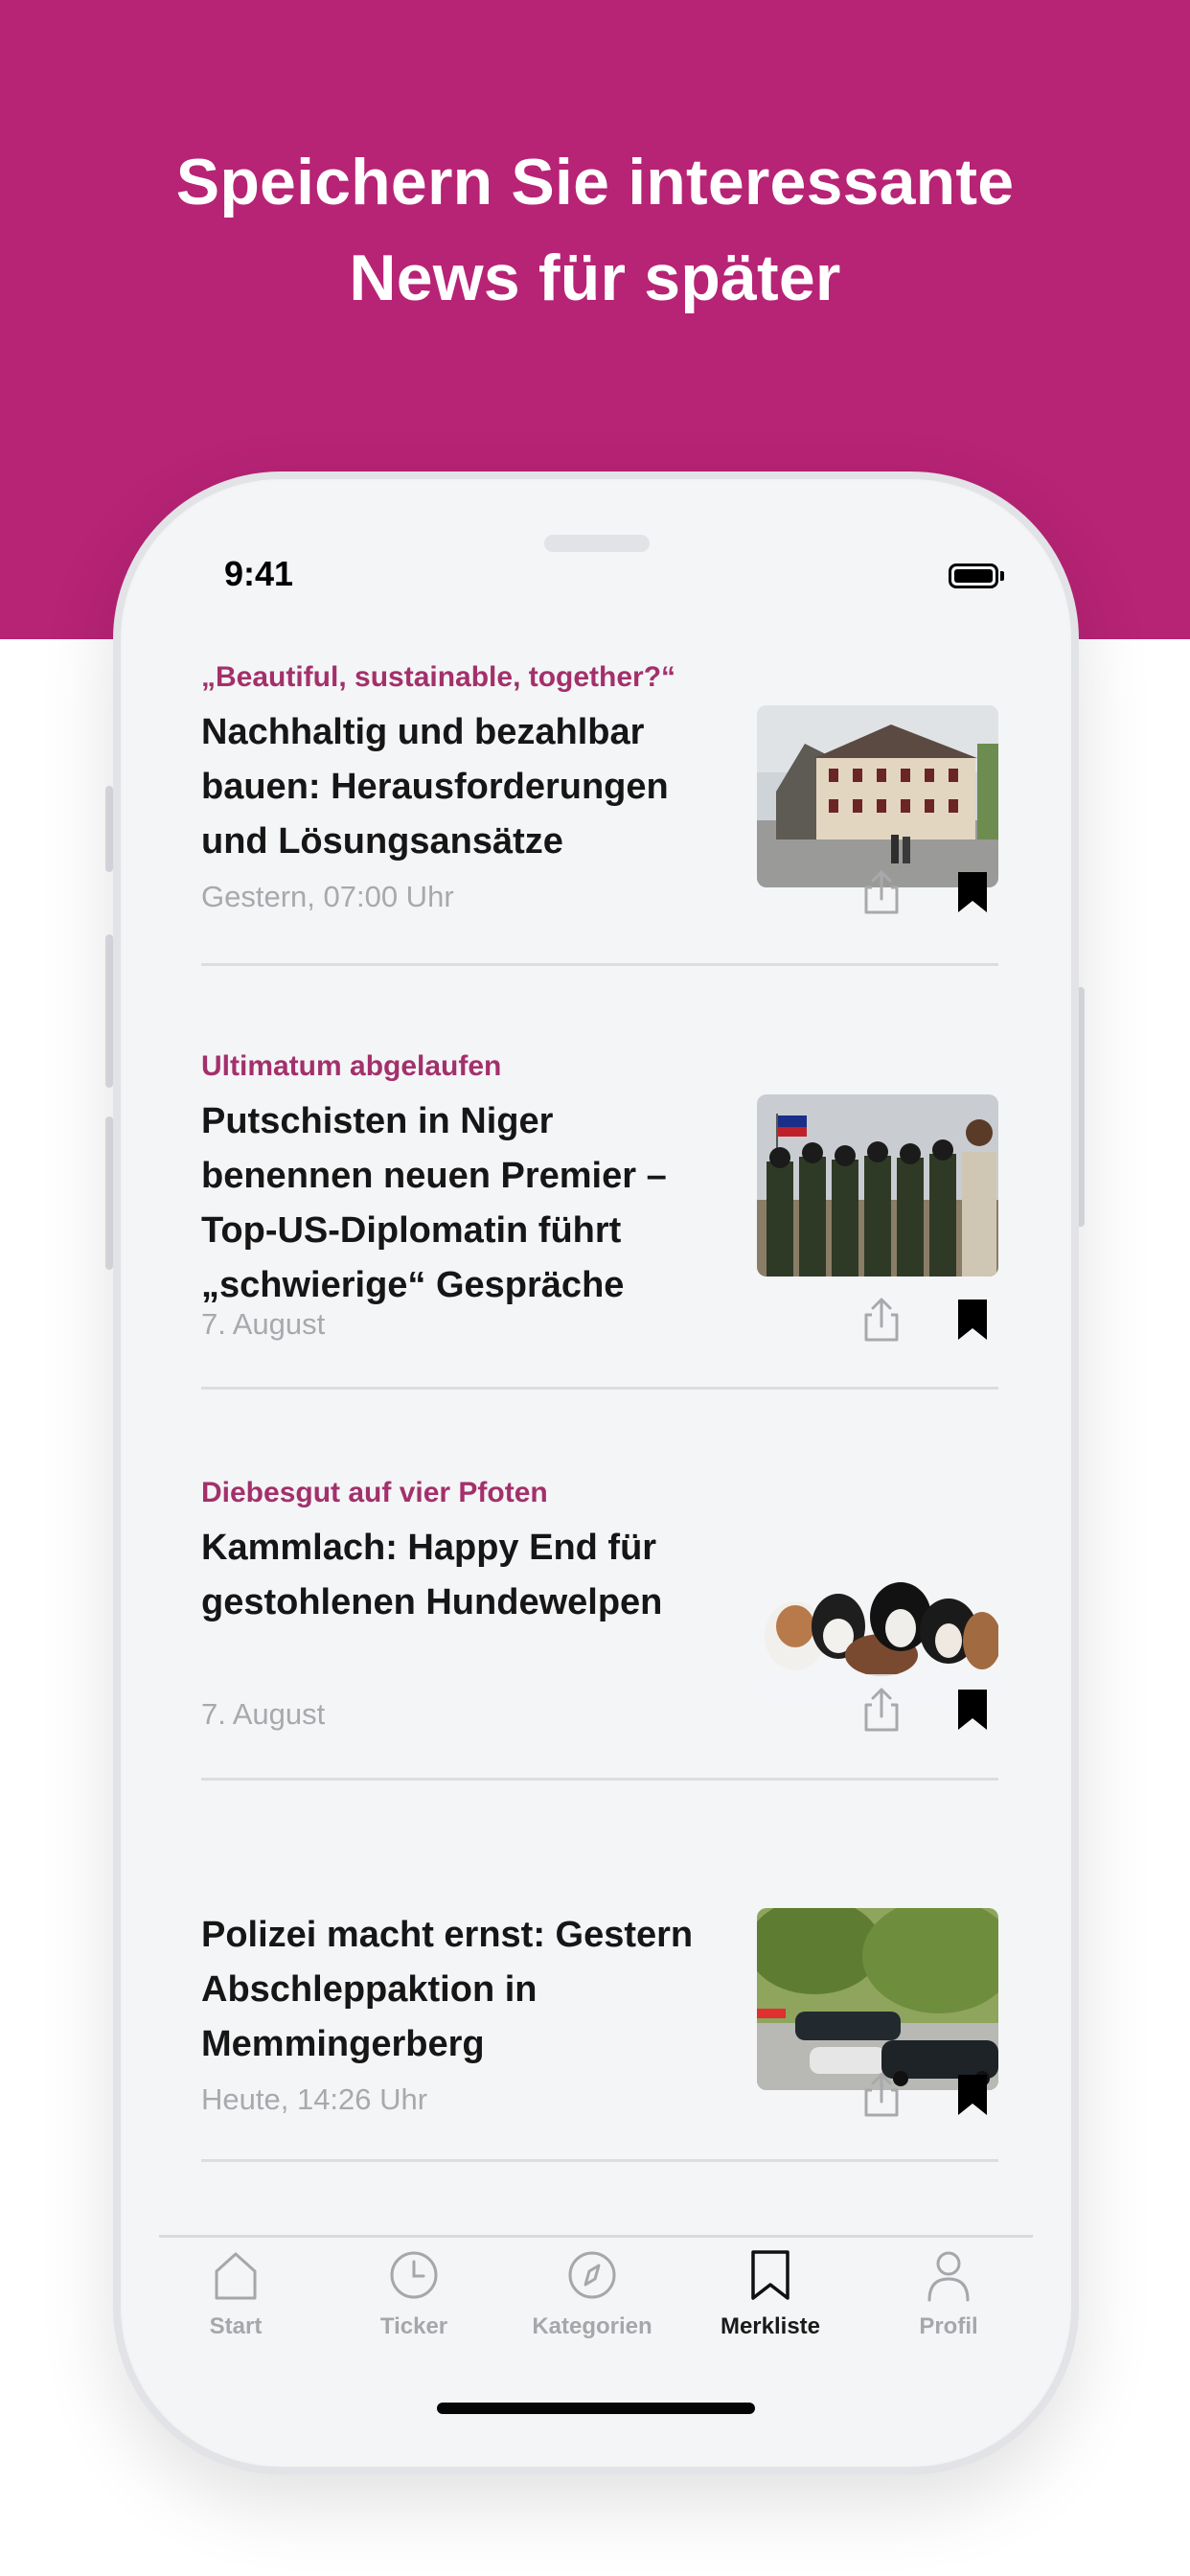 The width and height of the screenshot is (1190, 2576). I want to click on tab-label: Kategorien, so click(592, 2326).